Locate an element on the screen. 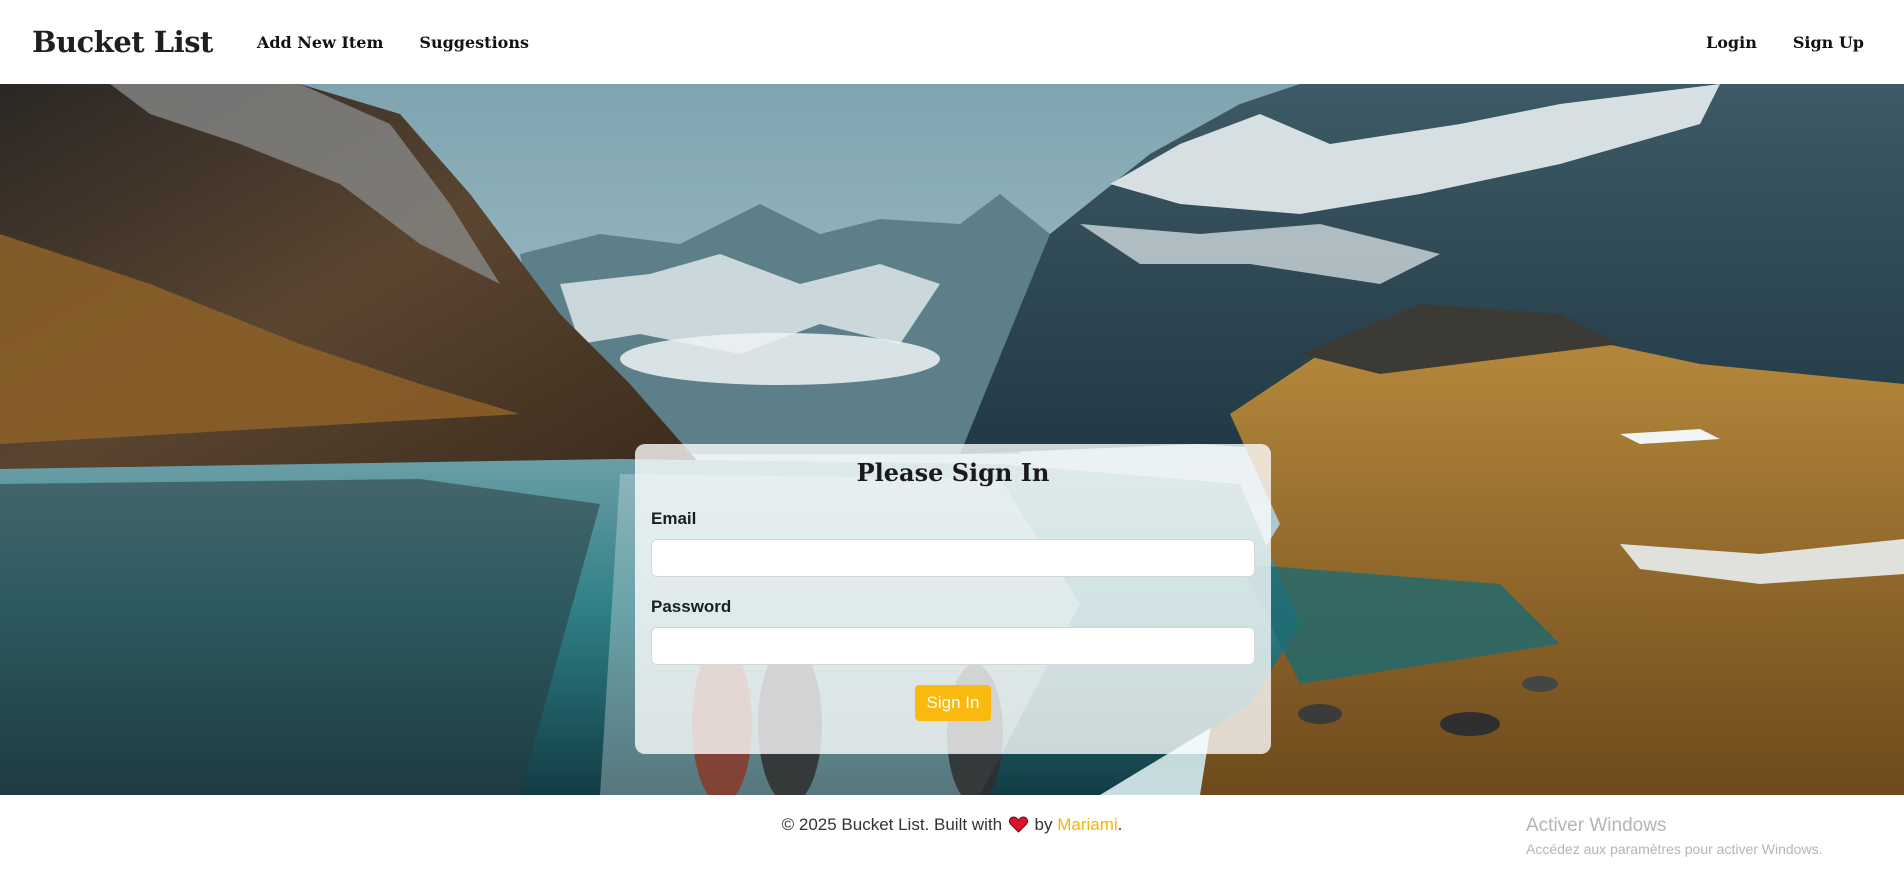 The height and width of the screenshot is (869, 1904). signin-title: Please Sign In is located at coordinates (953, 472).